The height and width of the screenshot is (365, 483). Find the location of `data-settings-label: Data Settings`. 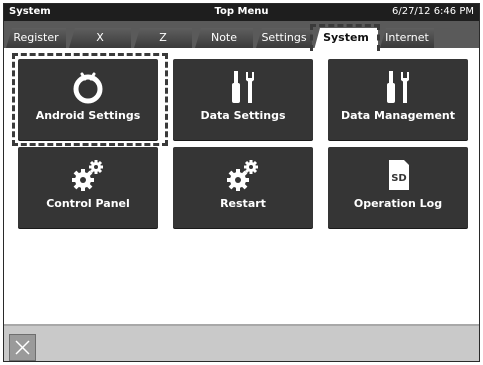

data-settings-label: Data Settings is located at coordinates (243, 115).